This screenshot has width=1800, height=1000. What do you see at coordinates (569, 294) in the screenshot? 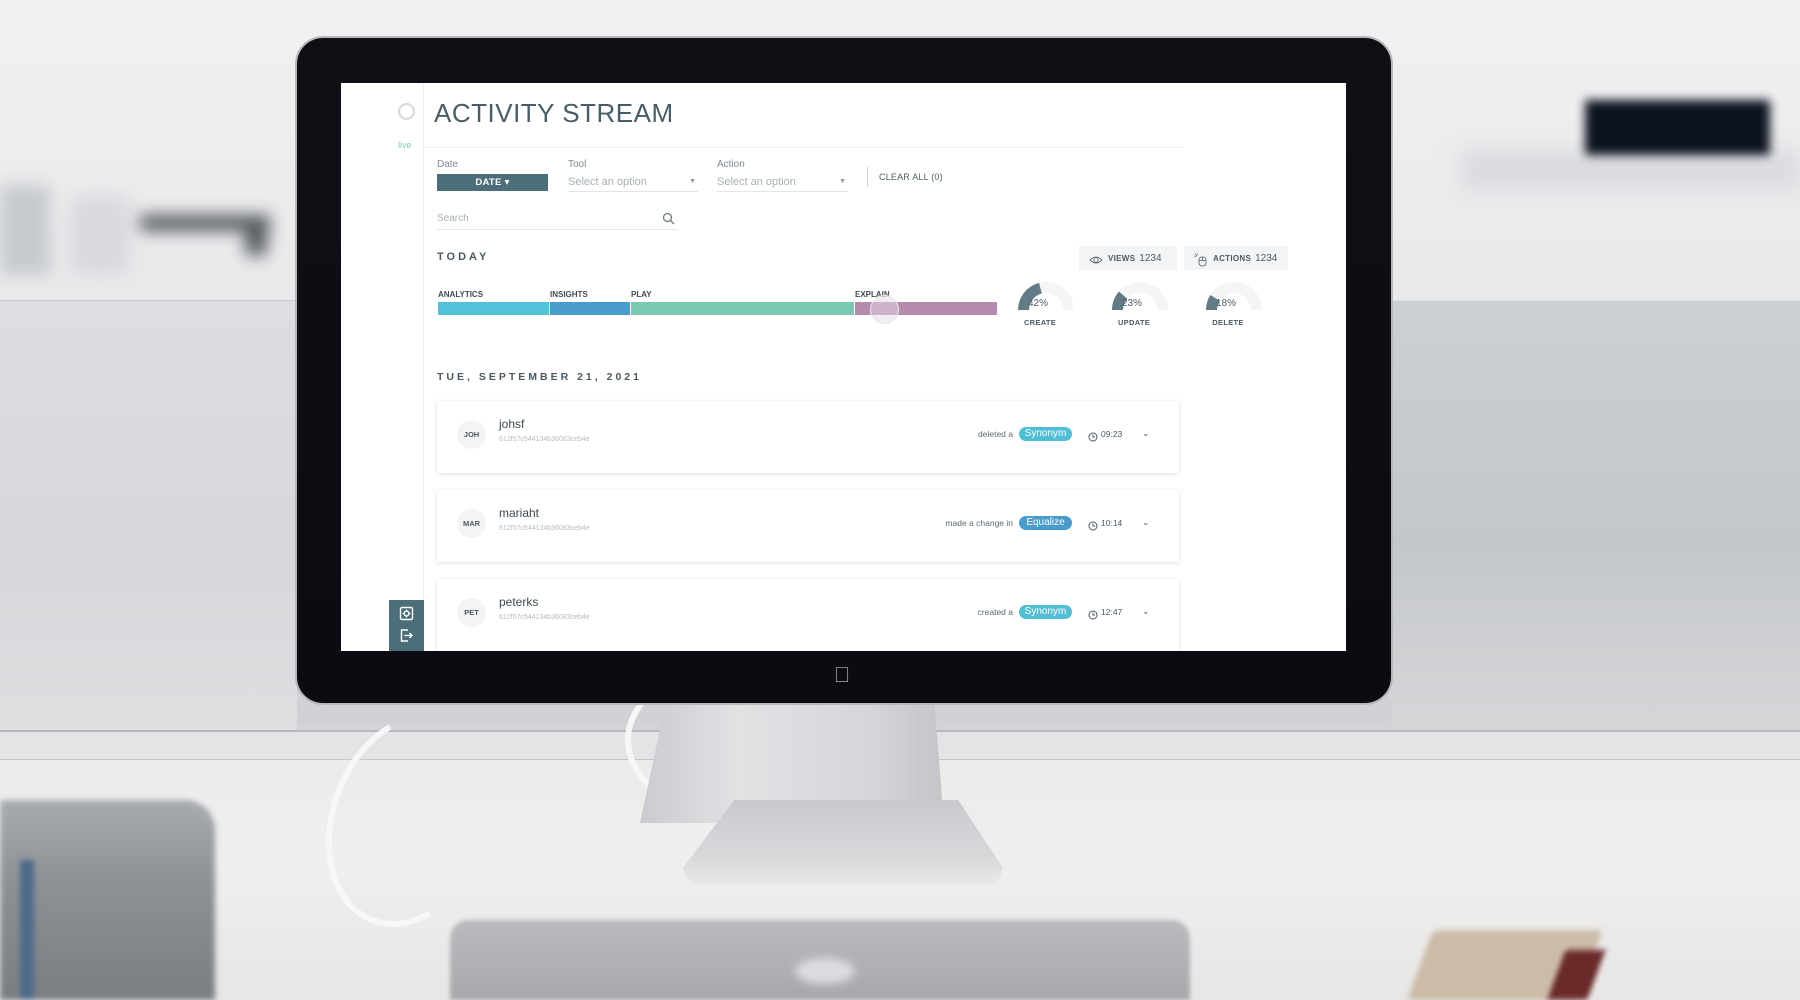
I see `tool-breakdown-label: INSIGHTS` at bounding box center [569, 294].